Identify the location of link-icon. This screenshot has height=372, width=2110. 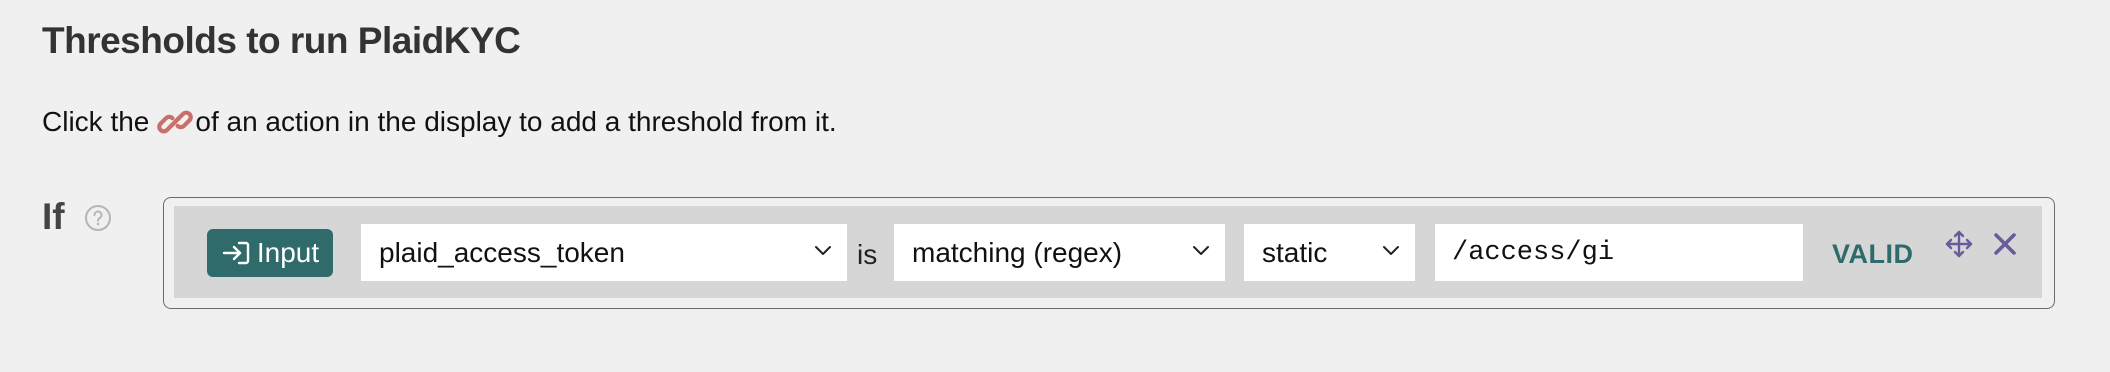
(175, 122).